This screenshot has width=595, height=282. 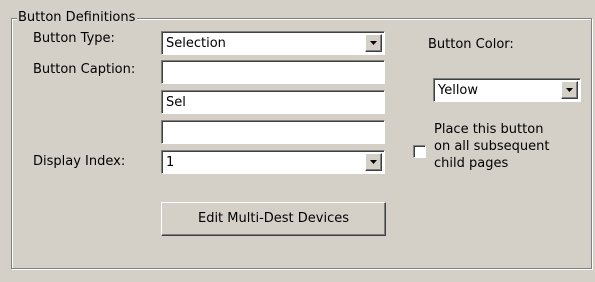 I want to click on button-color-dropdown-button, so click(x=569, y=90).